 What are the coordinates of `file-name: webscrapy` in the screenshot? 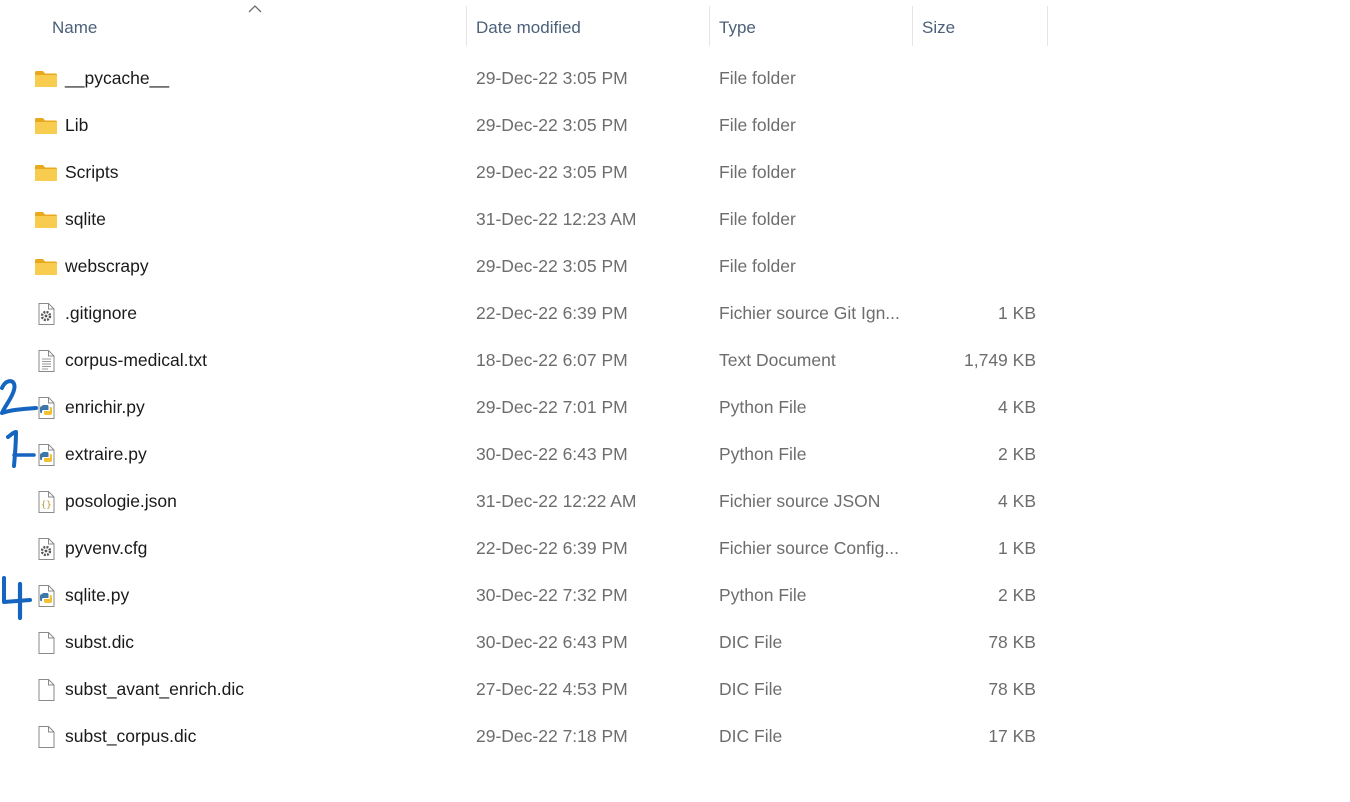 It's located at (107, 266).